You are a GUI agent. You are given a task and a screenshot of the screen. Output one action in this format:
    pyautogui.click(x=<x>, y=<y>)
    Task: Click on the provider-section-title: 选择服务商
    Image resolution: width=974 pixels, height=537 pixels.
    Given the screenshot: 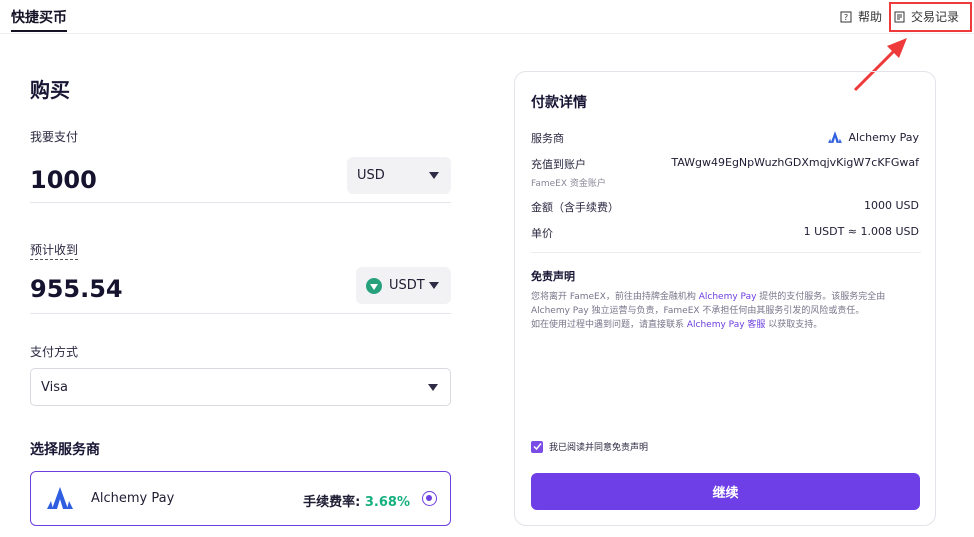 What is the action you would take?
    pyautogui.click(x=65, y=450)
    